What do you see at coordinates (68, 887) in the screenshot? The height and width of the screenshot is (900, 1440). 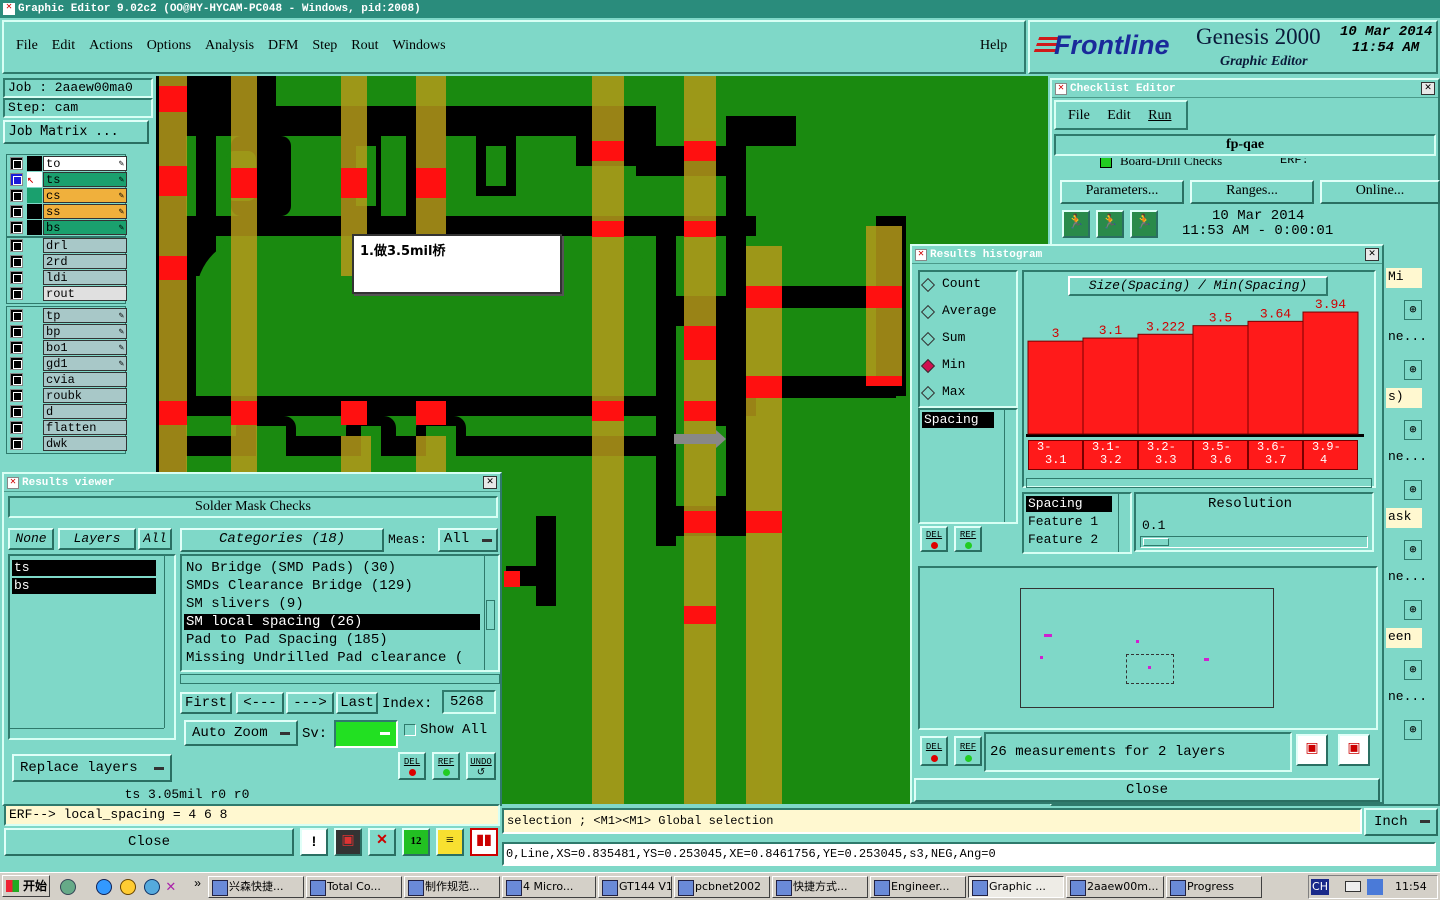 I see `users-icon` at bounding box center [68, 887].